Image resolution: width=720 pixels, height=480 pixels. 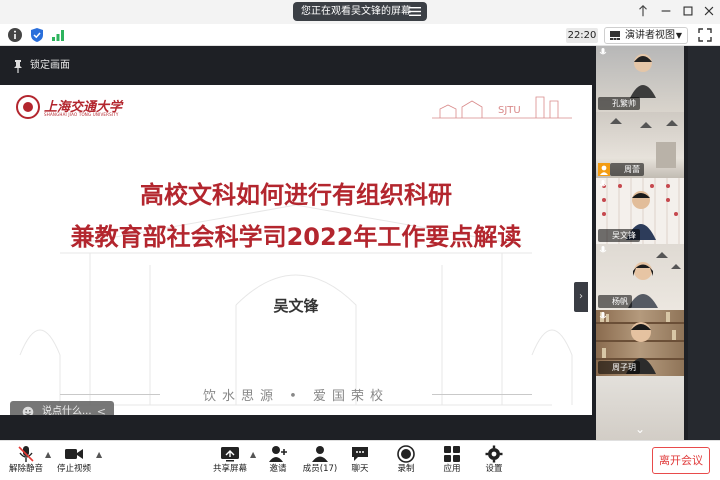 I want to click on settings-label: 设置, so click(x=494, y=469).